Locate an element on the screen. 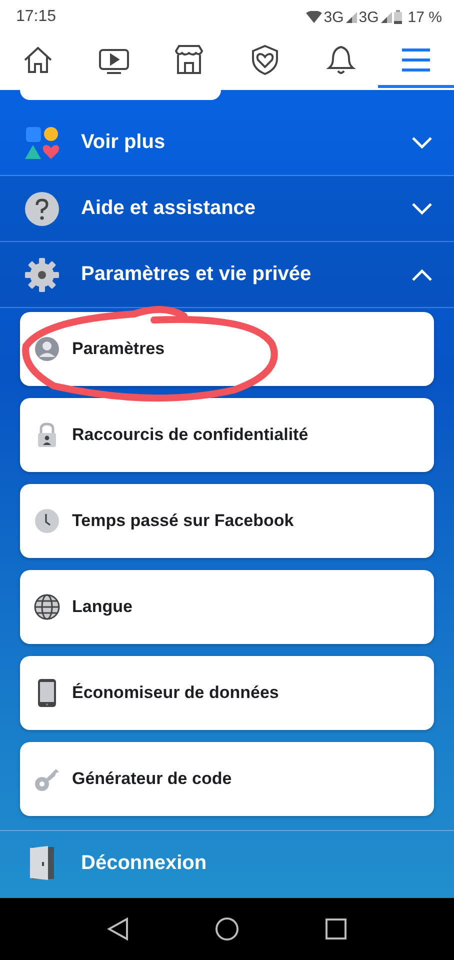 This screenshot has height=960, width=454. settings-item: Économiseur de données is located at coordinates (227, 693).